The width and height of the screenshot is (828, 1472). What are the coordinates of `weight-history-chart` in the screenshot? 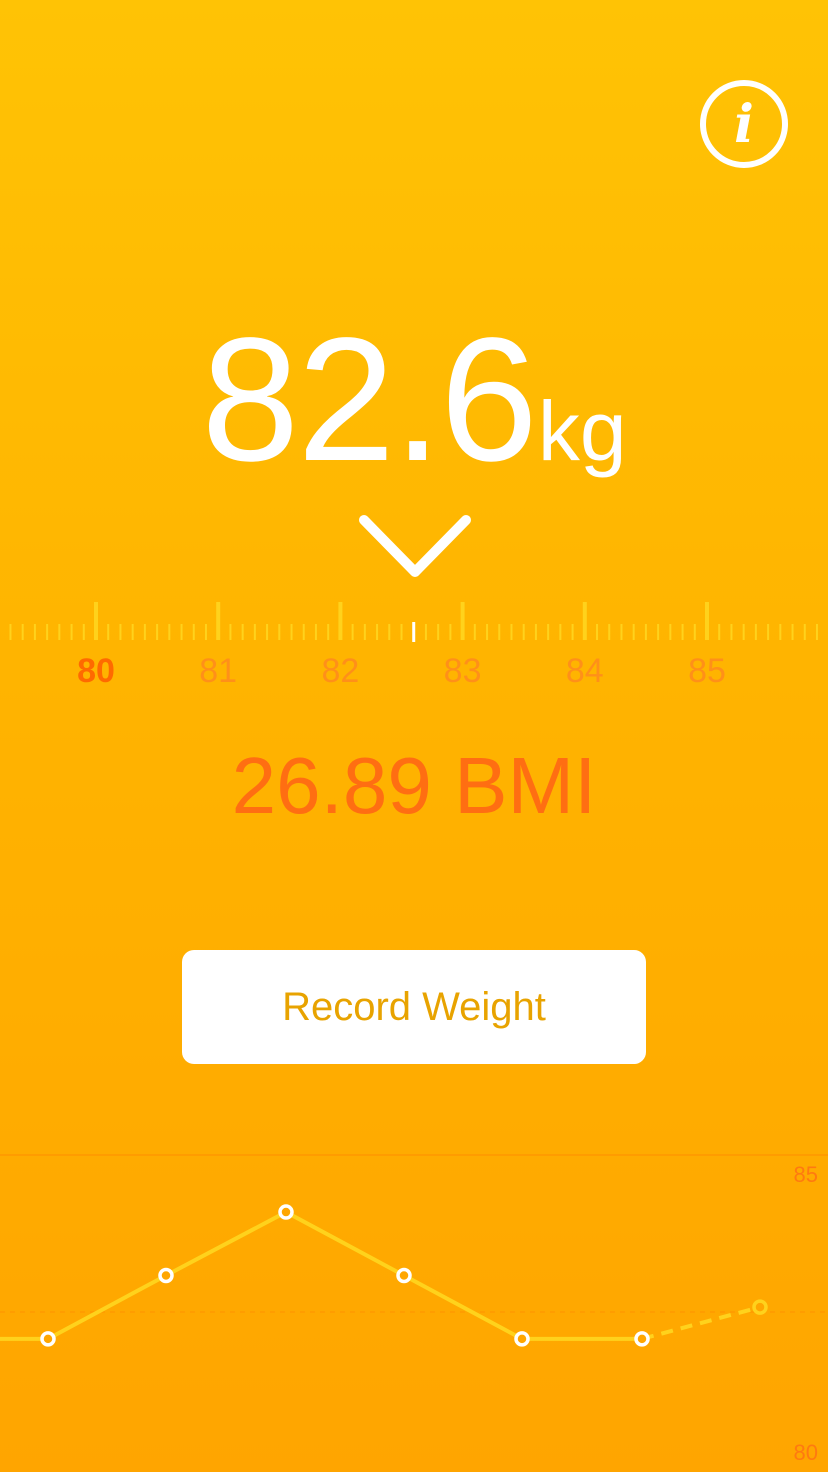 It's located at (414, 1250).